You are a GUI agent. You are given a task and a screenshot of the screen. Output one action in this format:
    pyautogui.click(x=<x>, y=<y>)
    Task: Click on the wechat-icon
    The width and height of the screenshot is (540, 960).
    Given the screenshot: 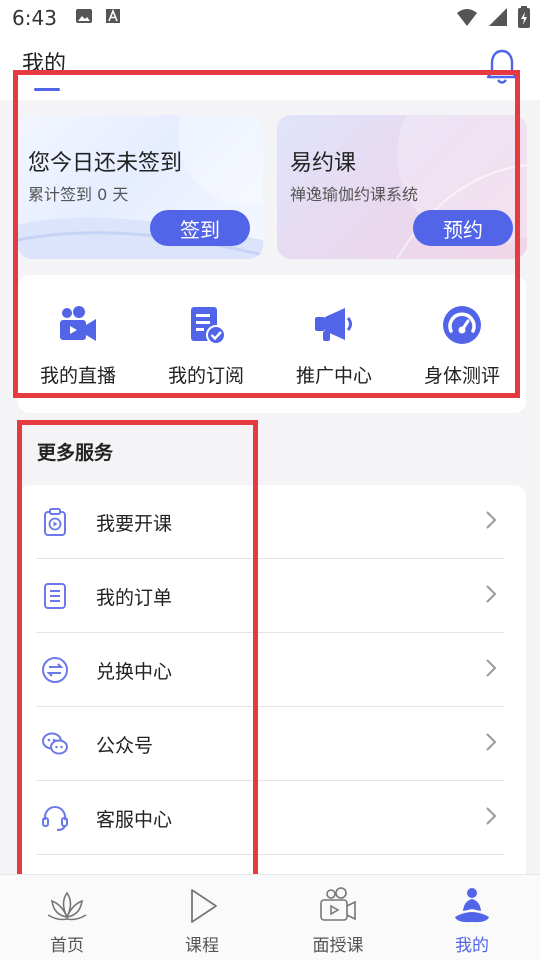 What is the action you would take?
    pyautogui.click(x=55, y=743)
    